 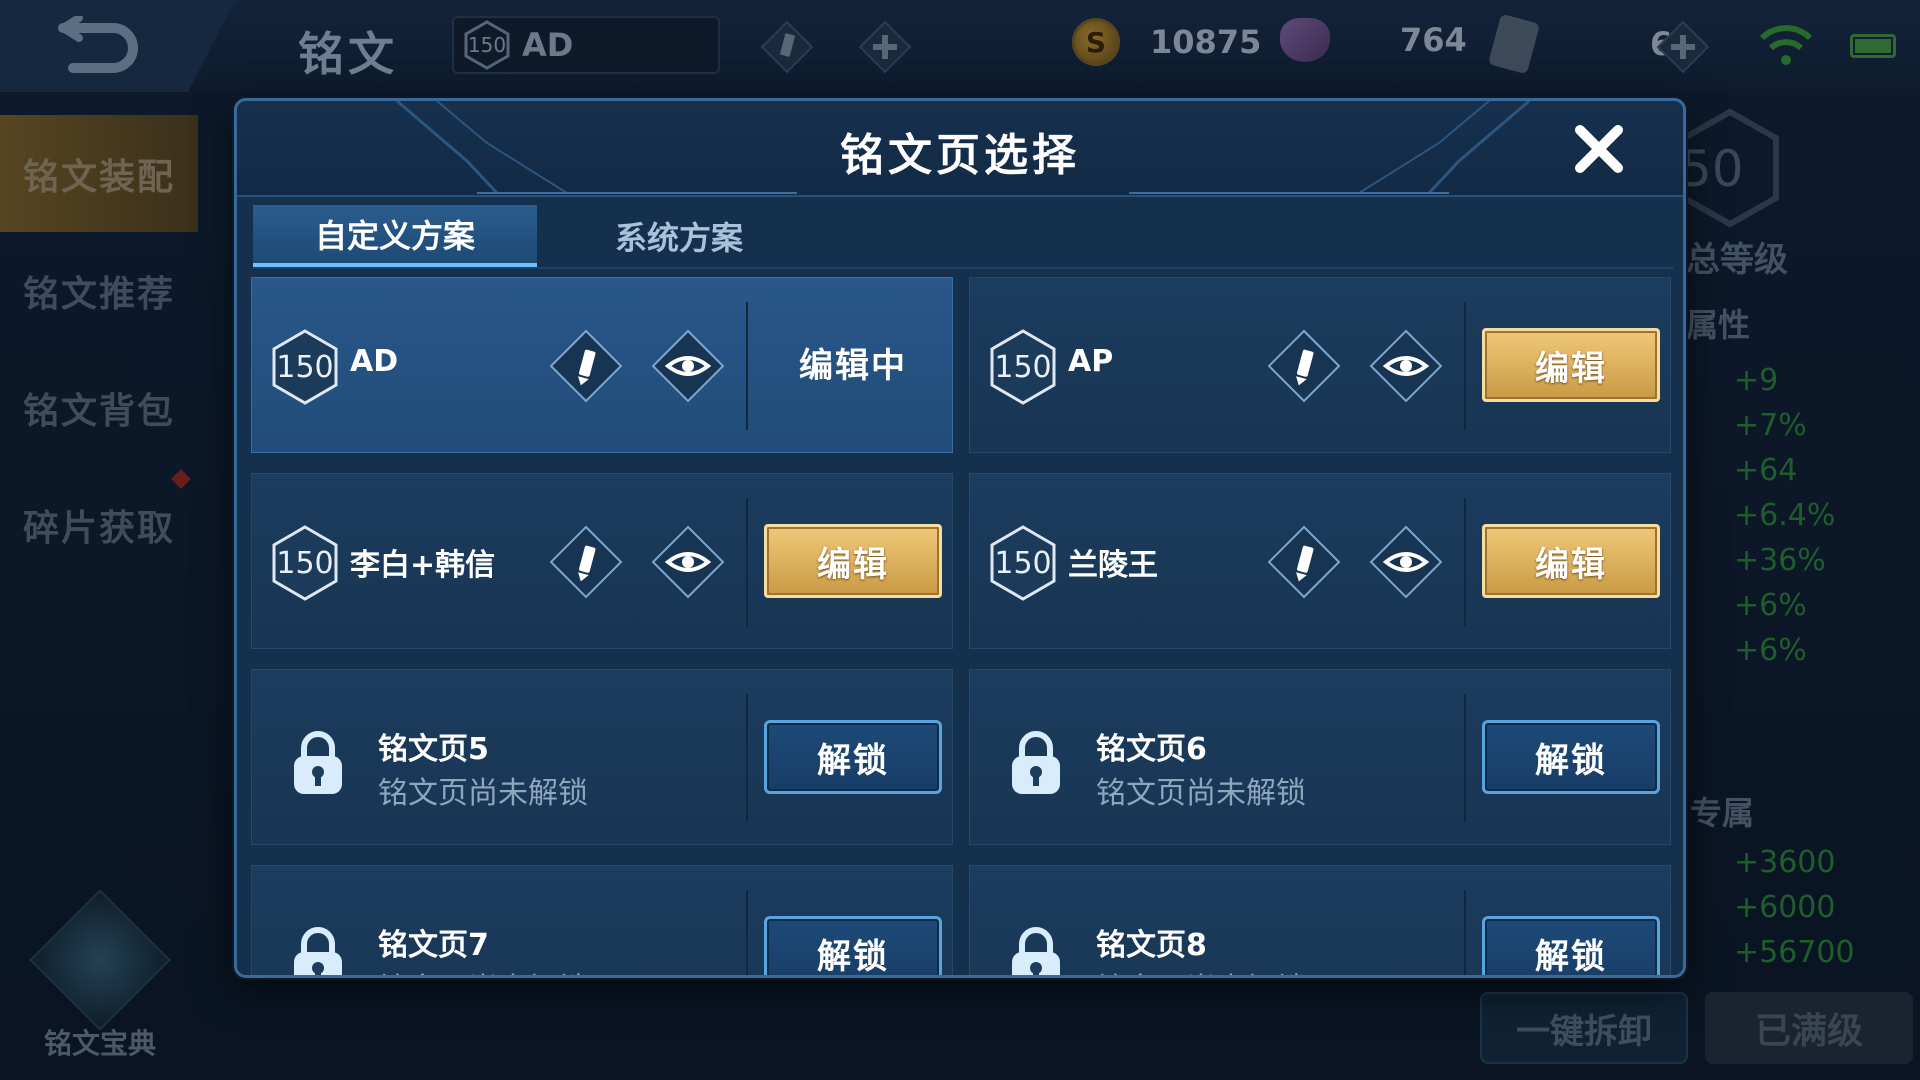 I want to click on tab-custom: 自定义方案, so click(x=395, y=236).